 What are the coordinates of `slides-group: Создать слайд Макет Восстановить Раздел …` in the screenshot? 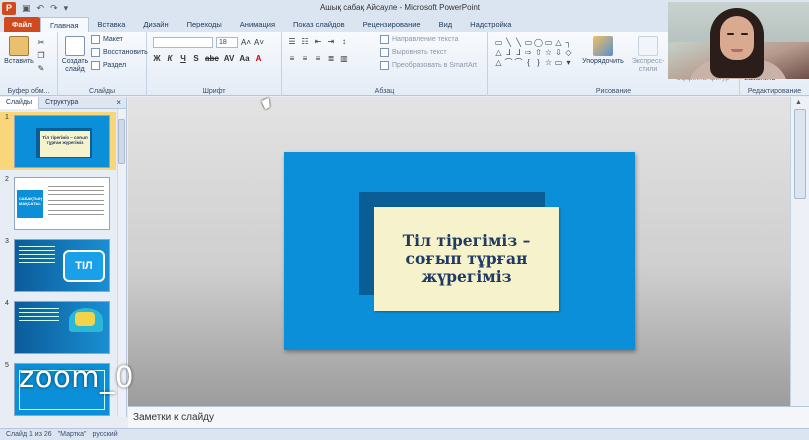 It's located at (103, 64).